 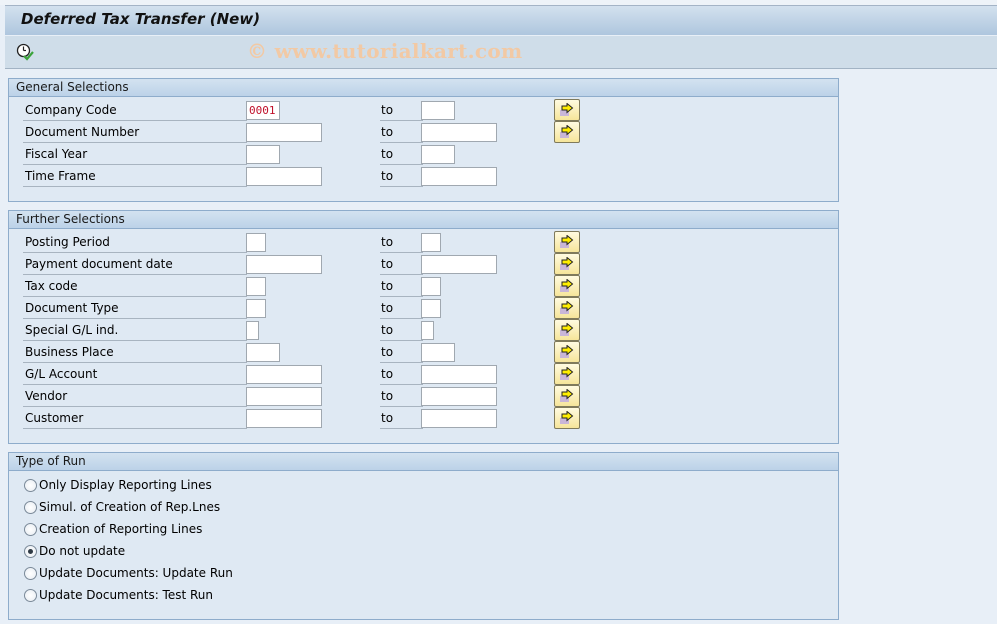 I want to click on tax-code-from-input, so click(x=256, y=286).